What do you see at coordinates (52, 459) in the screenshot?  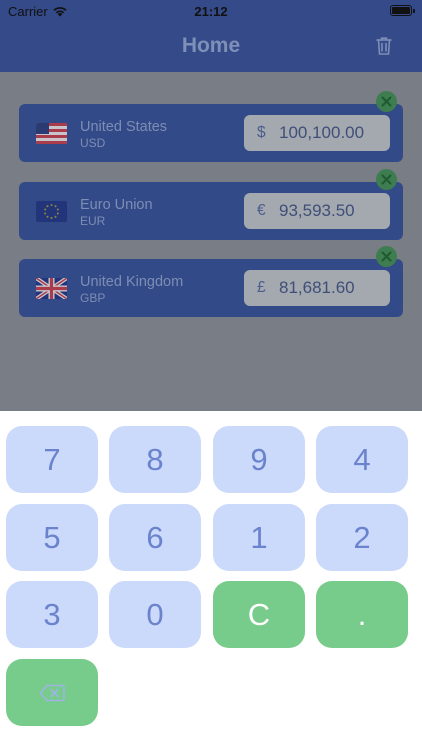 I see `key-7: 7` at bounding box center [52, 459].